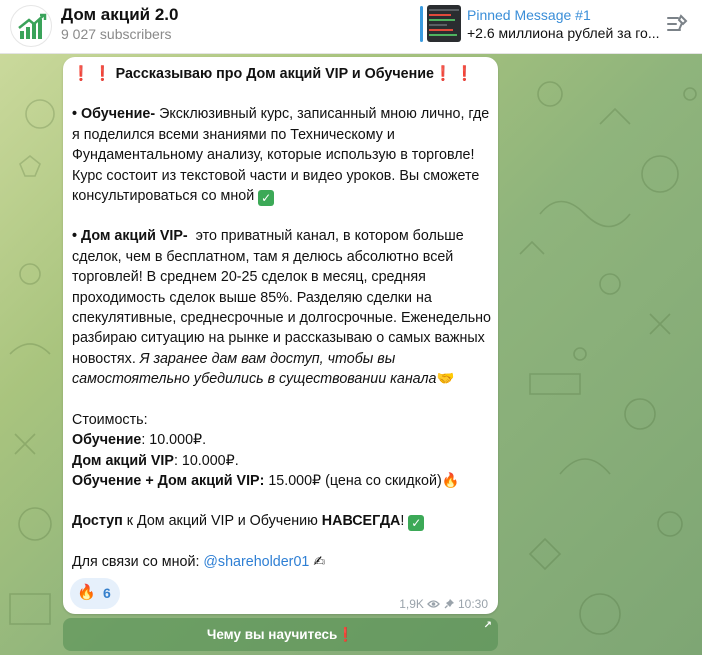 The width and height of the screenshot is (702, 655). I want to click on heading-text: Рассказываю про Дом акций VIP и Обучение, so click(274, 74).